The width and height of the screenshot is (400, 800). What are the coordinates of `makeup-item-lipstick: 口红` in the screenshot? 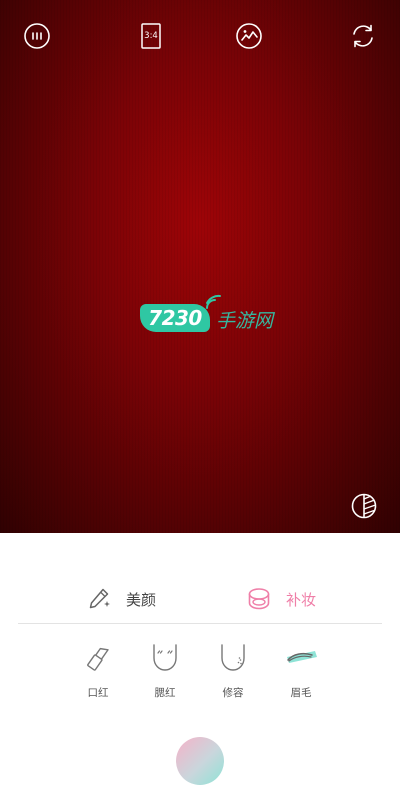 It's located at (98, 671).